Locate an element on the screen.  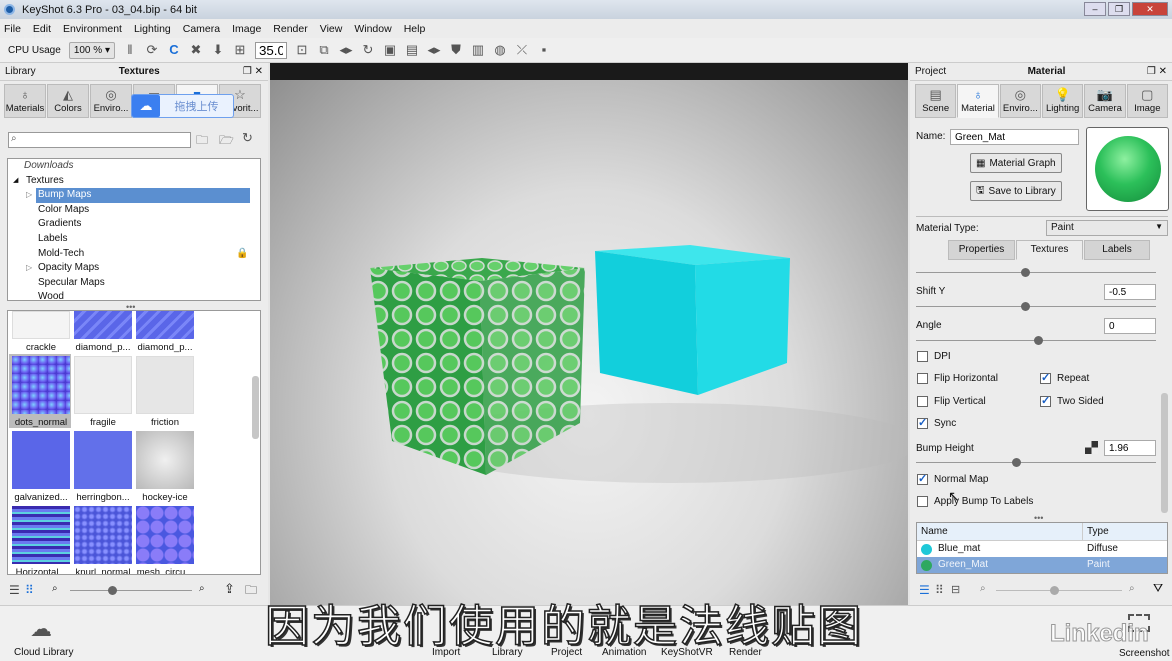
menu-help: Help is located at coordinates (415, 29).